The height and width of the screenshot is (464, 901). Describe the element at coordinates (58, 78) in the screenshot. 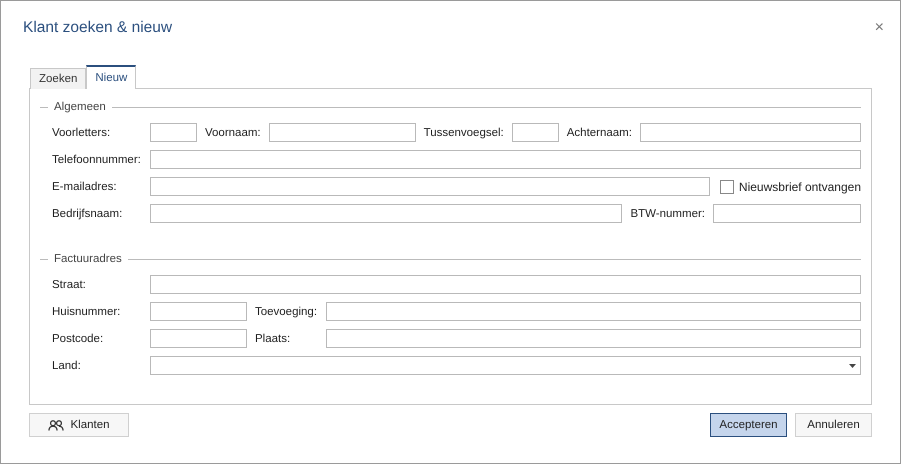

I see `tab: Zoeken` at that location.